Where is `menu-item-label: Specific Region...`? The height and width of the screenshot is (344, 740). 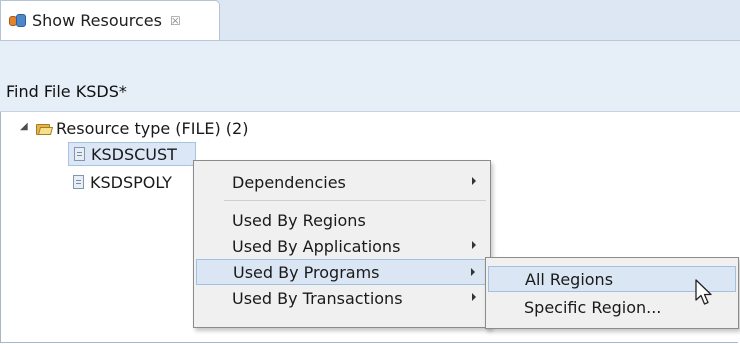
menu-item-label: Specific Region... is located at coordinates (593, 307).